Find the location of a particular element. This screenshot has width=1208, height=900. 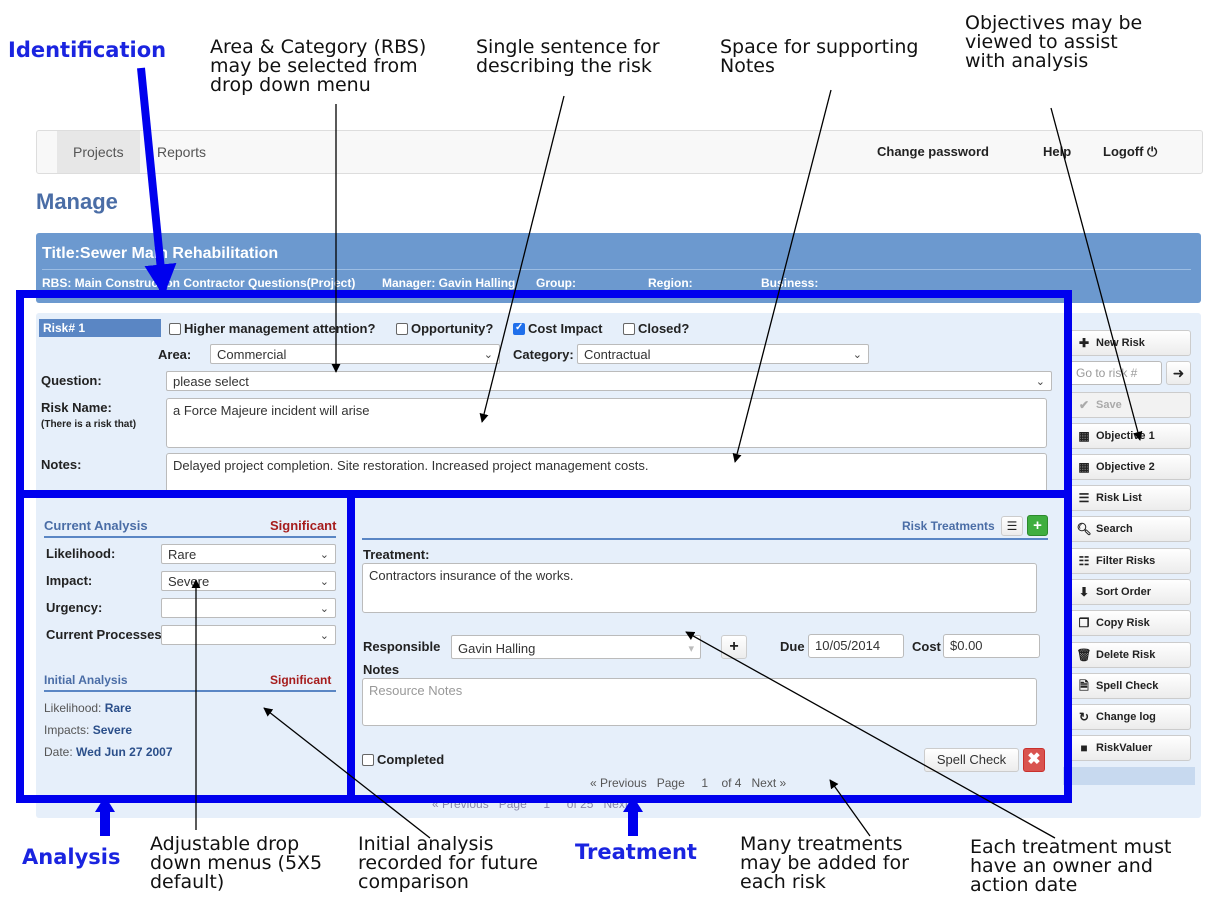

analysis-label: Analysis is located at coordinates (71, 857).